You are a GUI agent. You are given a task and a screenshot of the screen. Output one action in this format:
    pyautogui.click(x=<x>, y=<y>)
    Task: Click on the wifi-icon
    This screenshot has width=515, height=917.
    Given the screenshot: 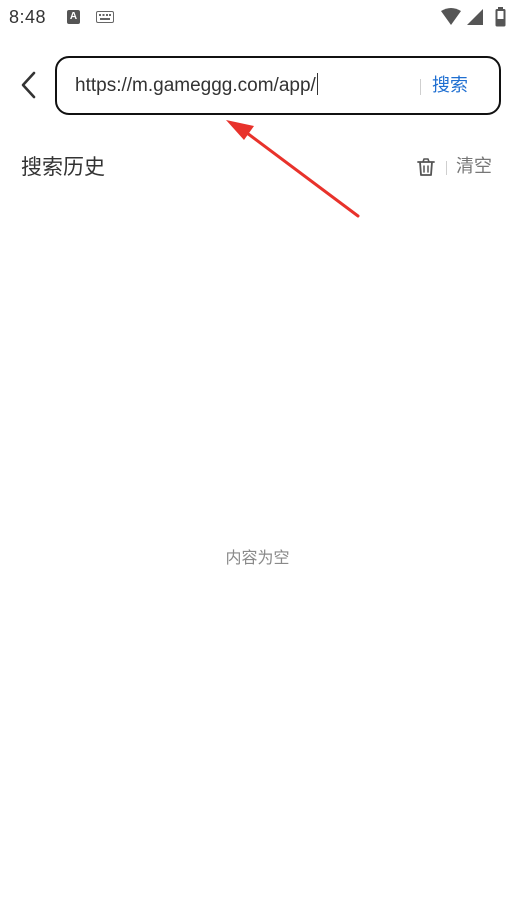 What is the action you would take?
    pyautogui.click(x=451, y=16)
    